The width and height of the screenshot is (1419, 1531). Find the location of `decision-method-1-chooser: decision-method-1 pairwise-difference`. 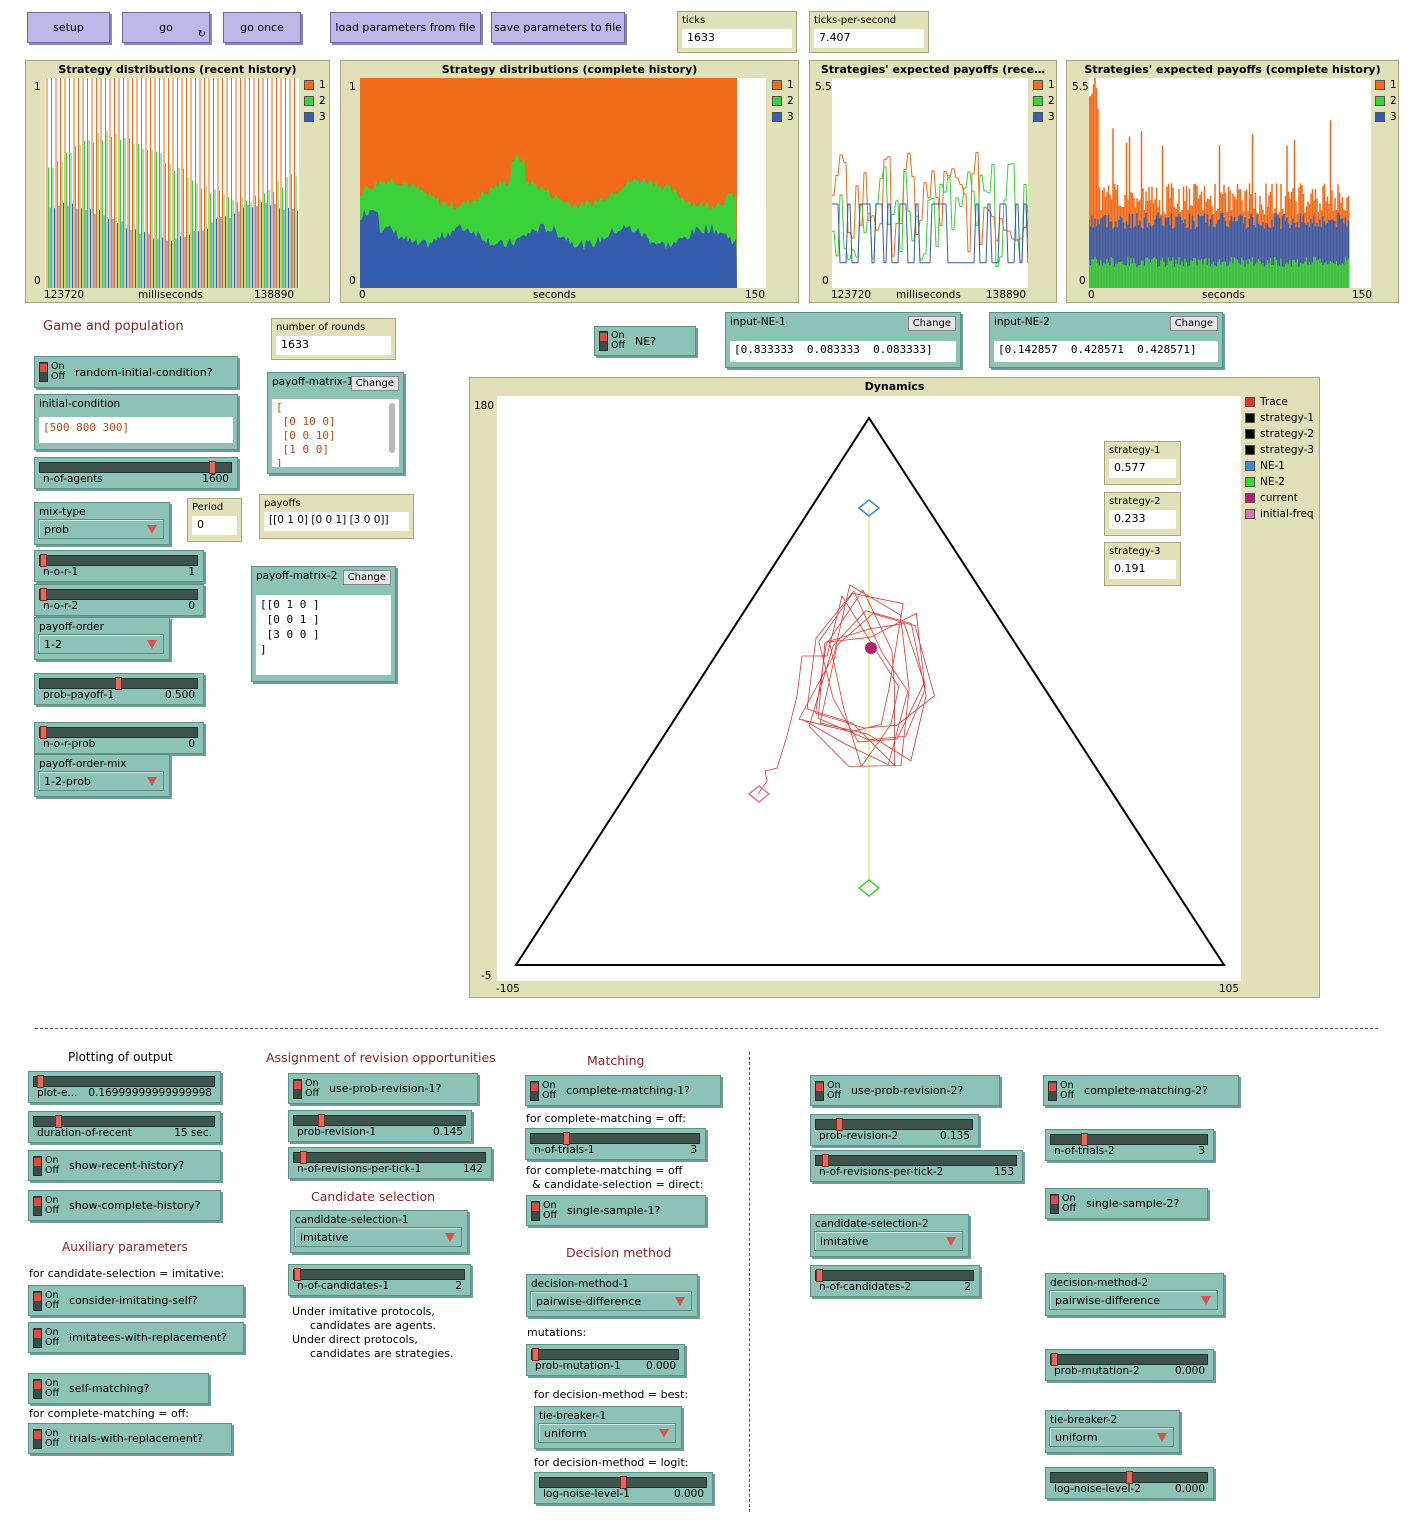

decision-method-1-chooser: decision-method-1 pairwise-difference is located at coordinates (612, 1295).